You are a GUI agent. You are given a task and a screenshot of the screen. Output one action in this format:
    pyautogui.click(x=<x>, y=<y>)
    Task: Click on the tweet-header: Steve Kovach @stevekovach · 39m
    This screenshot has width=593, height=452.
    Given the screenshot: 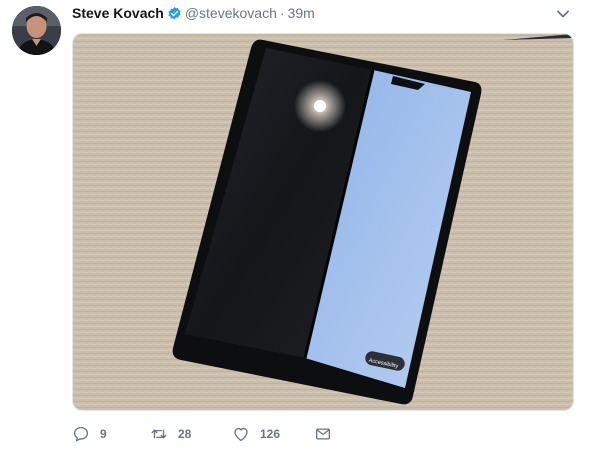 What is the action you would take?
    pyautogui.click(x=193, y=13)
    